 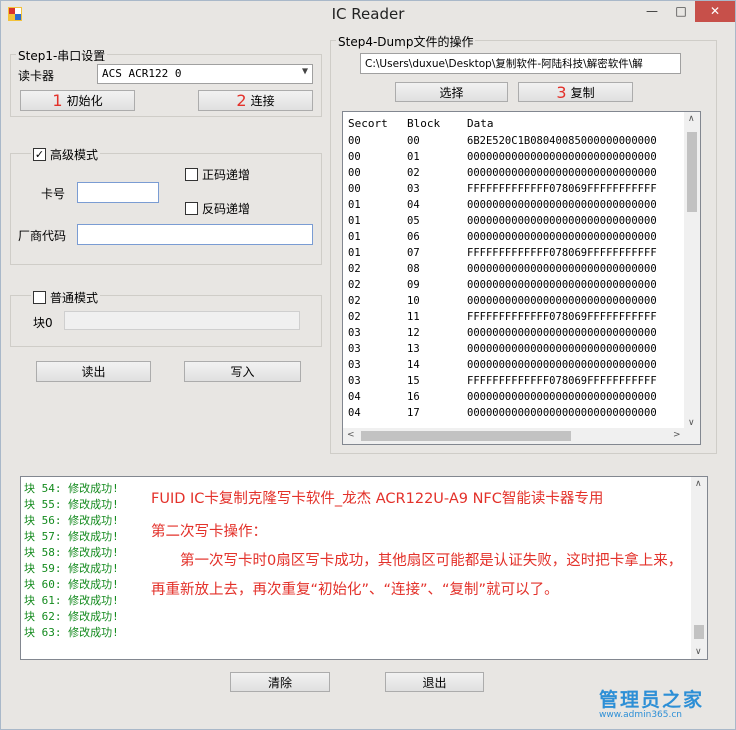 What do you see at coordinates (66, 297) in the screenshot?
I see `normal-mode-checkbox: 普通模式` at bounding box center [66, 297].